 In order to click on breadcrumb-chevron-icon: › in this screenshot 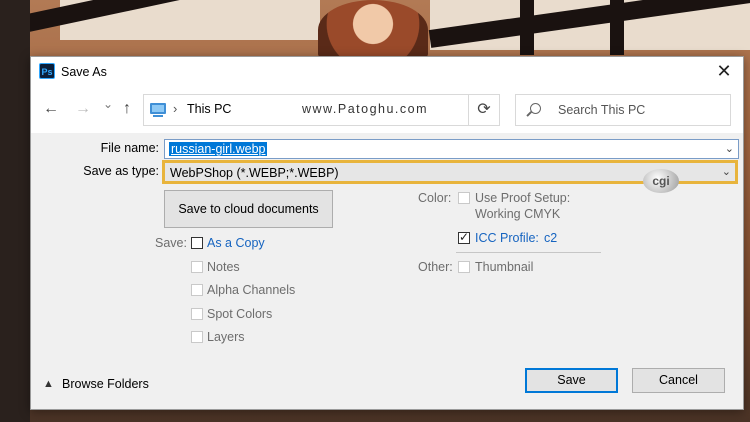, I will do `click(175, 108)`.